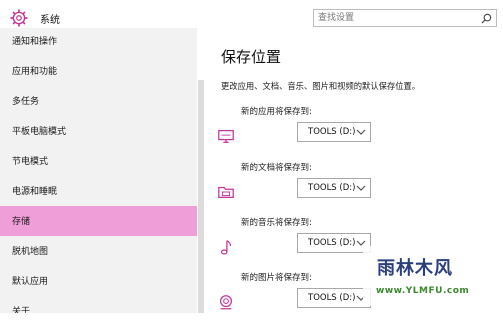  I want to click on save-location-apps: 新的应用将保存到: TOOLS (D:), so click(352, 130).